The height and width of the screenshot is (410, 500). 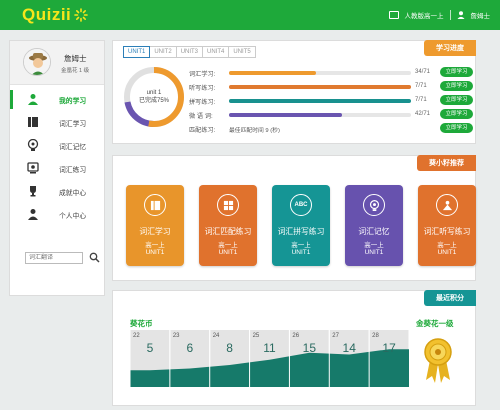 I want to click on tab-unit3: UNIT3, so click(x=189, y=52).